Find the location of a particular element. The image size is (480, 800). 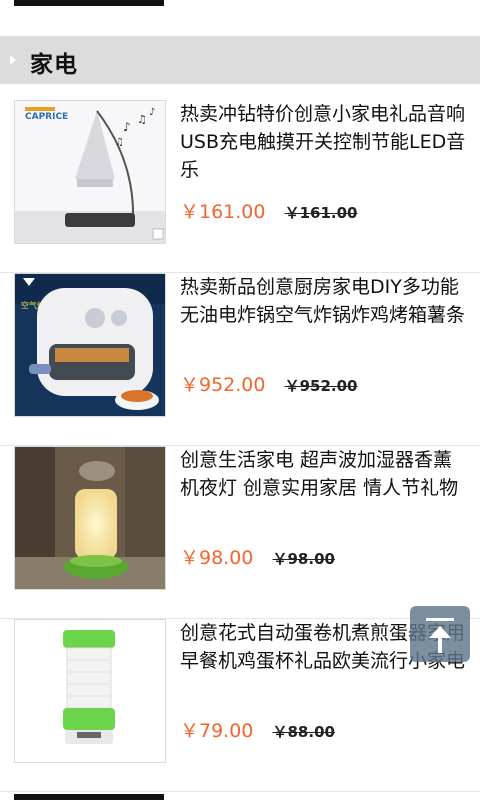

product-name: 创意生活家电 超声波加湿器香薰机夜灯 创意实用家居 情人节礼物 is located at coordinates (324, 474).